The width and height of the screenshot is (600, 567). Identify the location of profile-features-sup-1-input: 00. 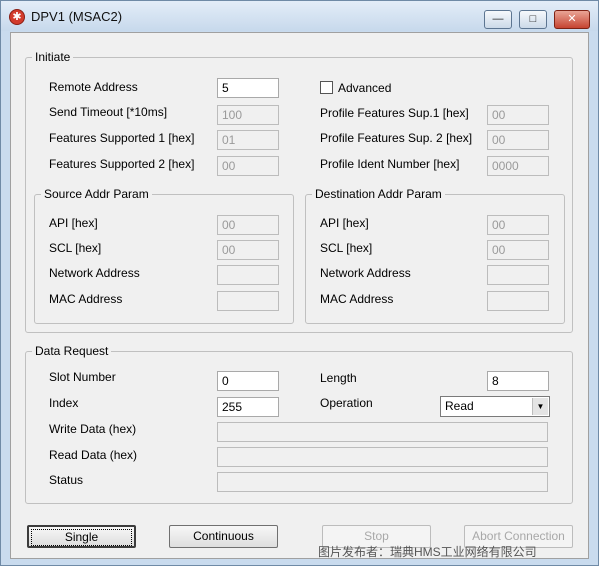
(518, 115).